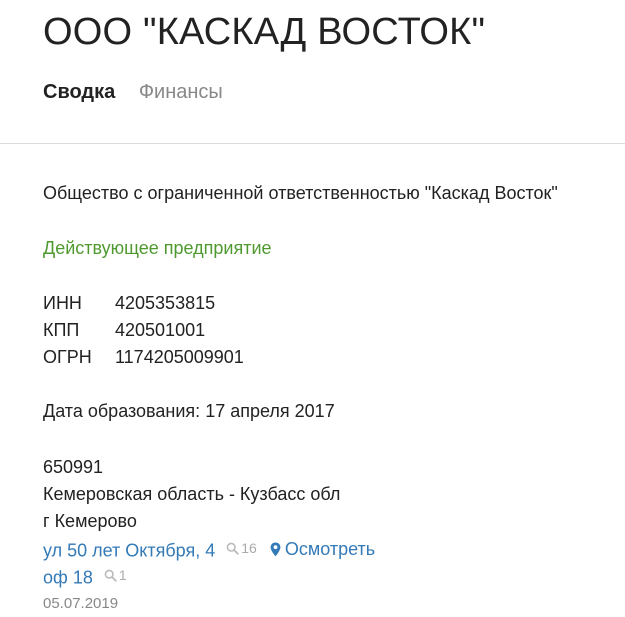  Describe the element at coordinates (79, 92) in the screenshot. I see `tab-summary: Сводка` at that location.